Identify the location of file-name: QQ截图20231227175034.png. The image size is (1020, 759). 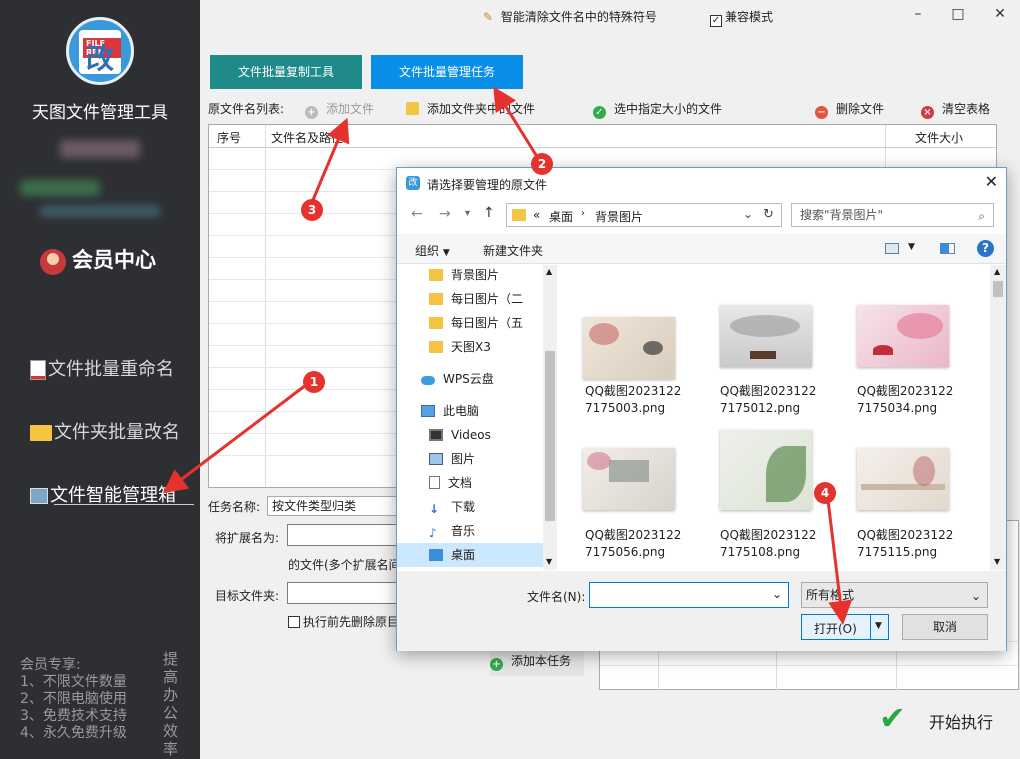
(907, 400).